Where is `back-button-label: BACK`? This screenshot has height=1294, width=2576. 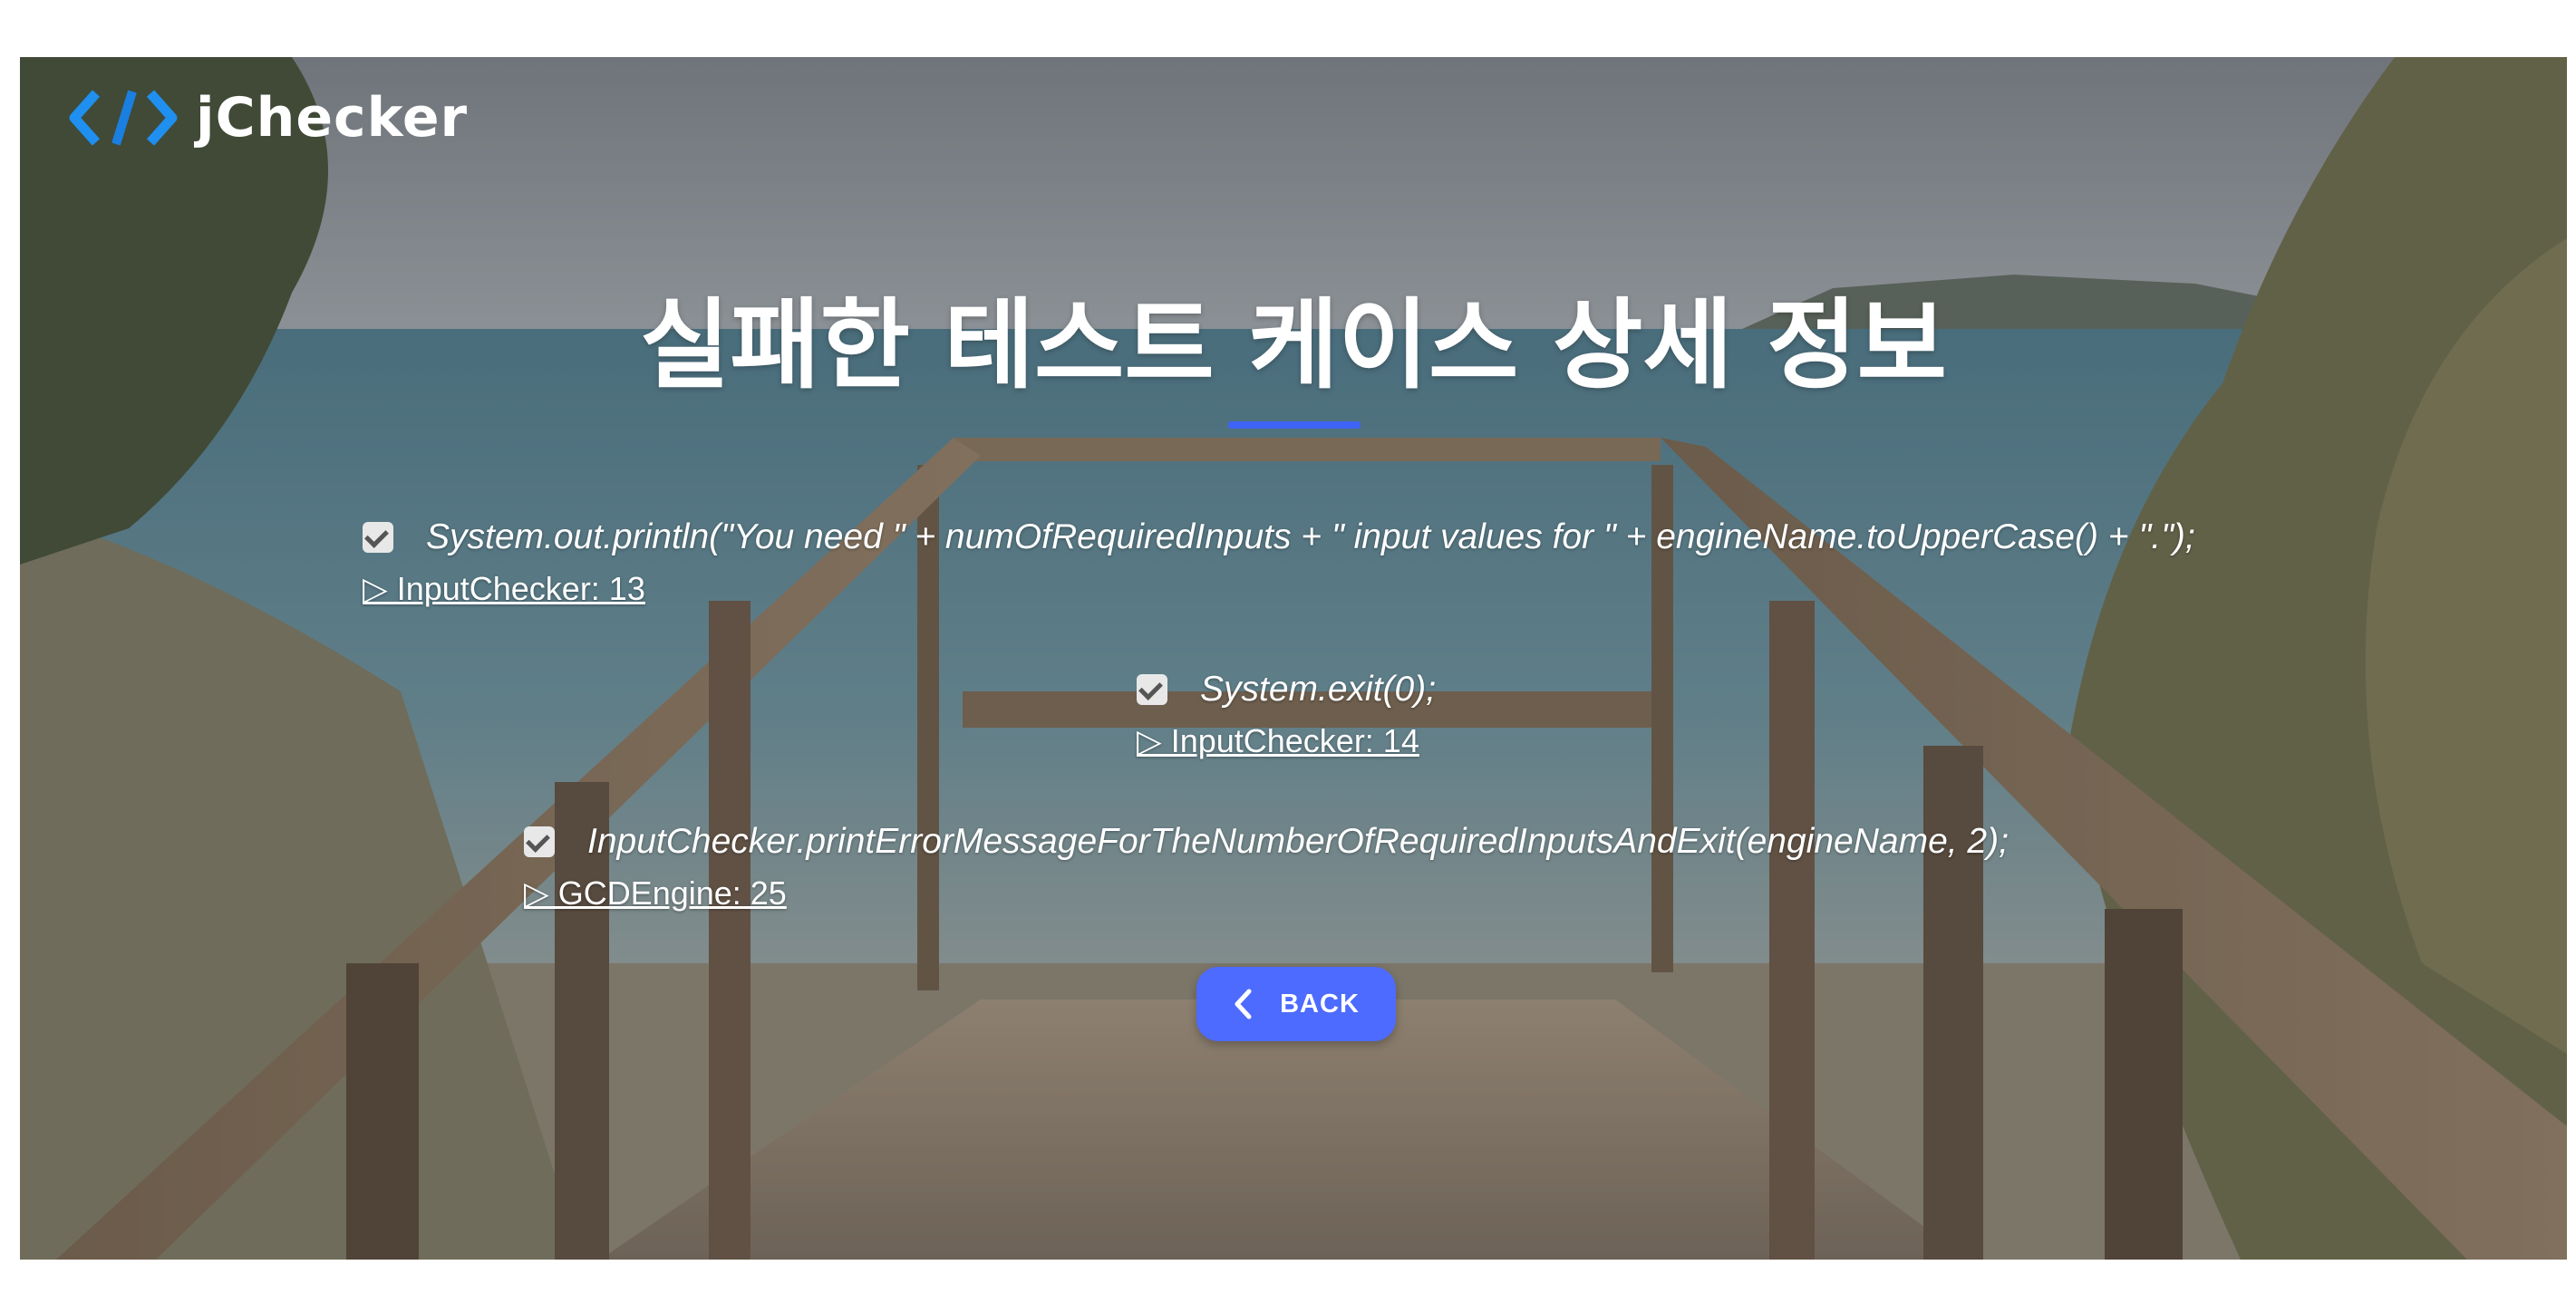 back-button-label: BACK is located at coordinates (1320, 1004).